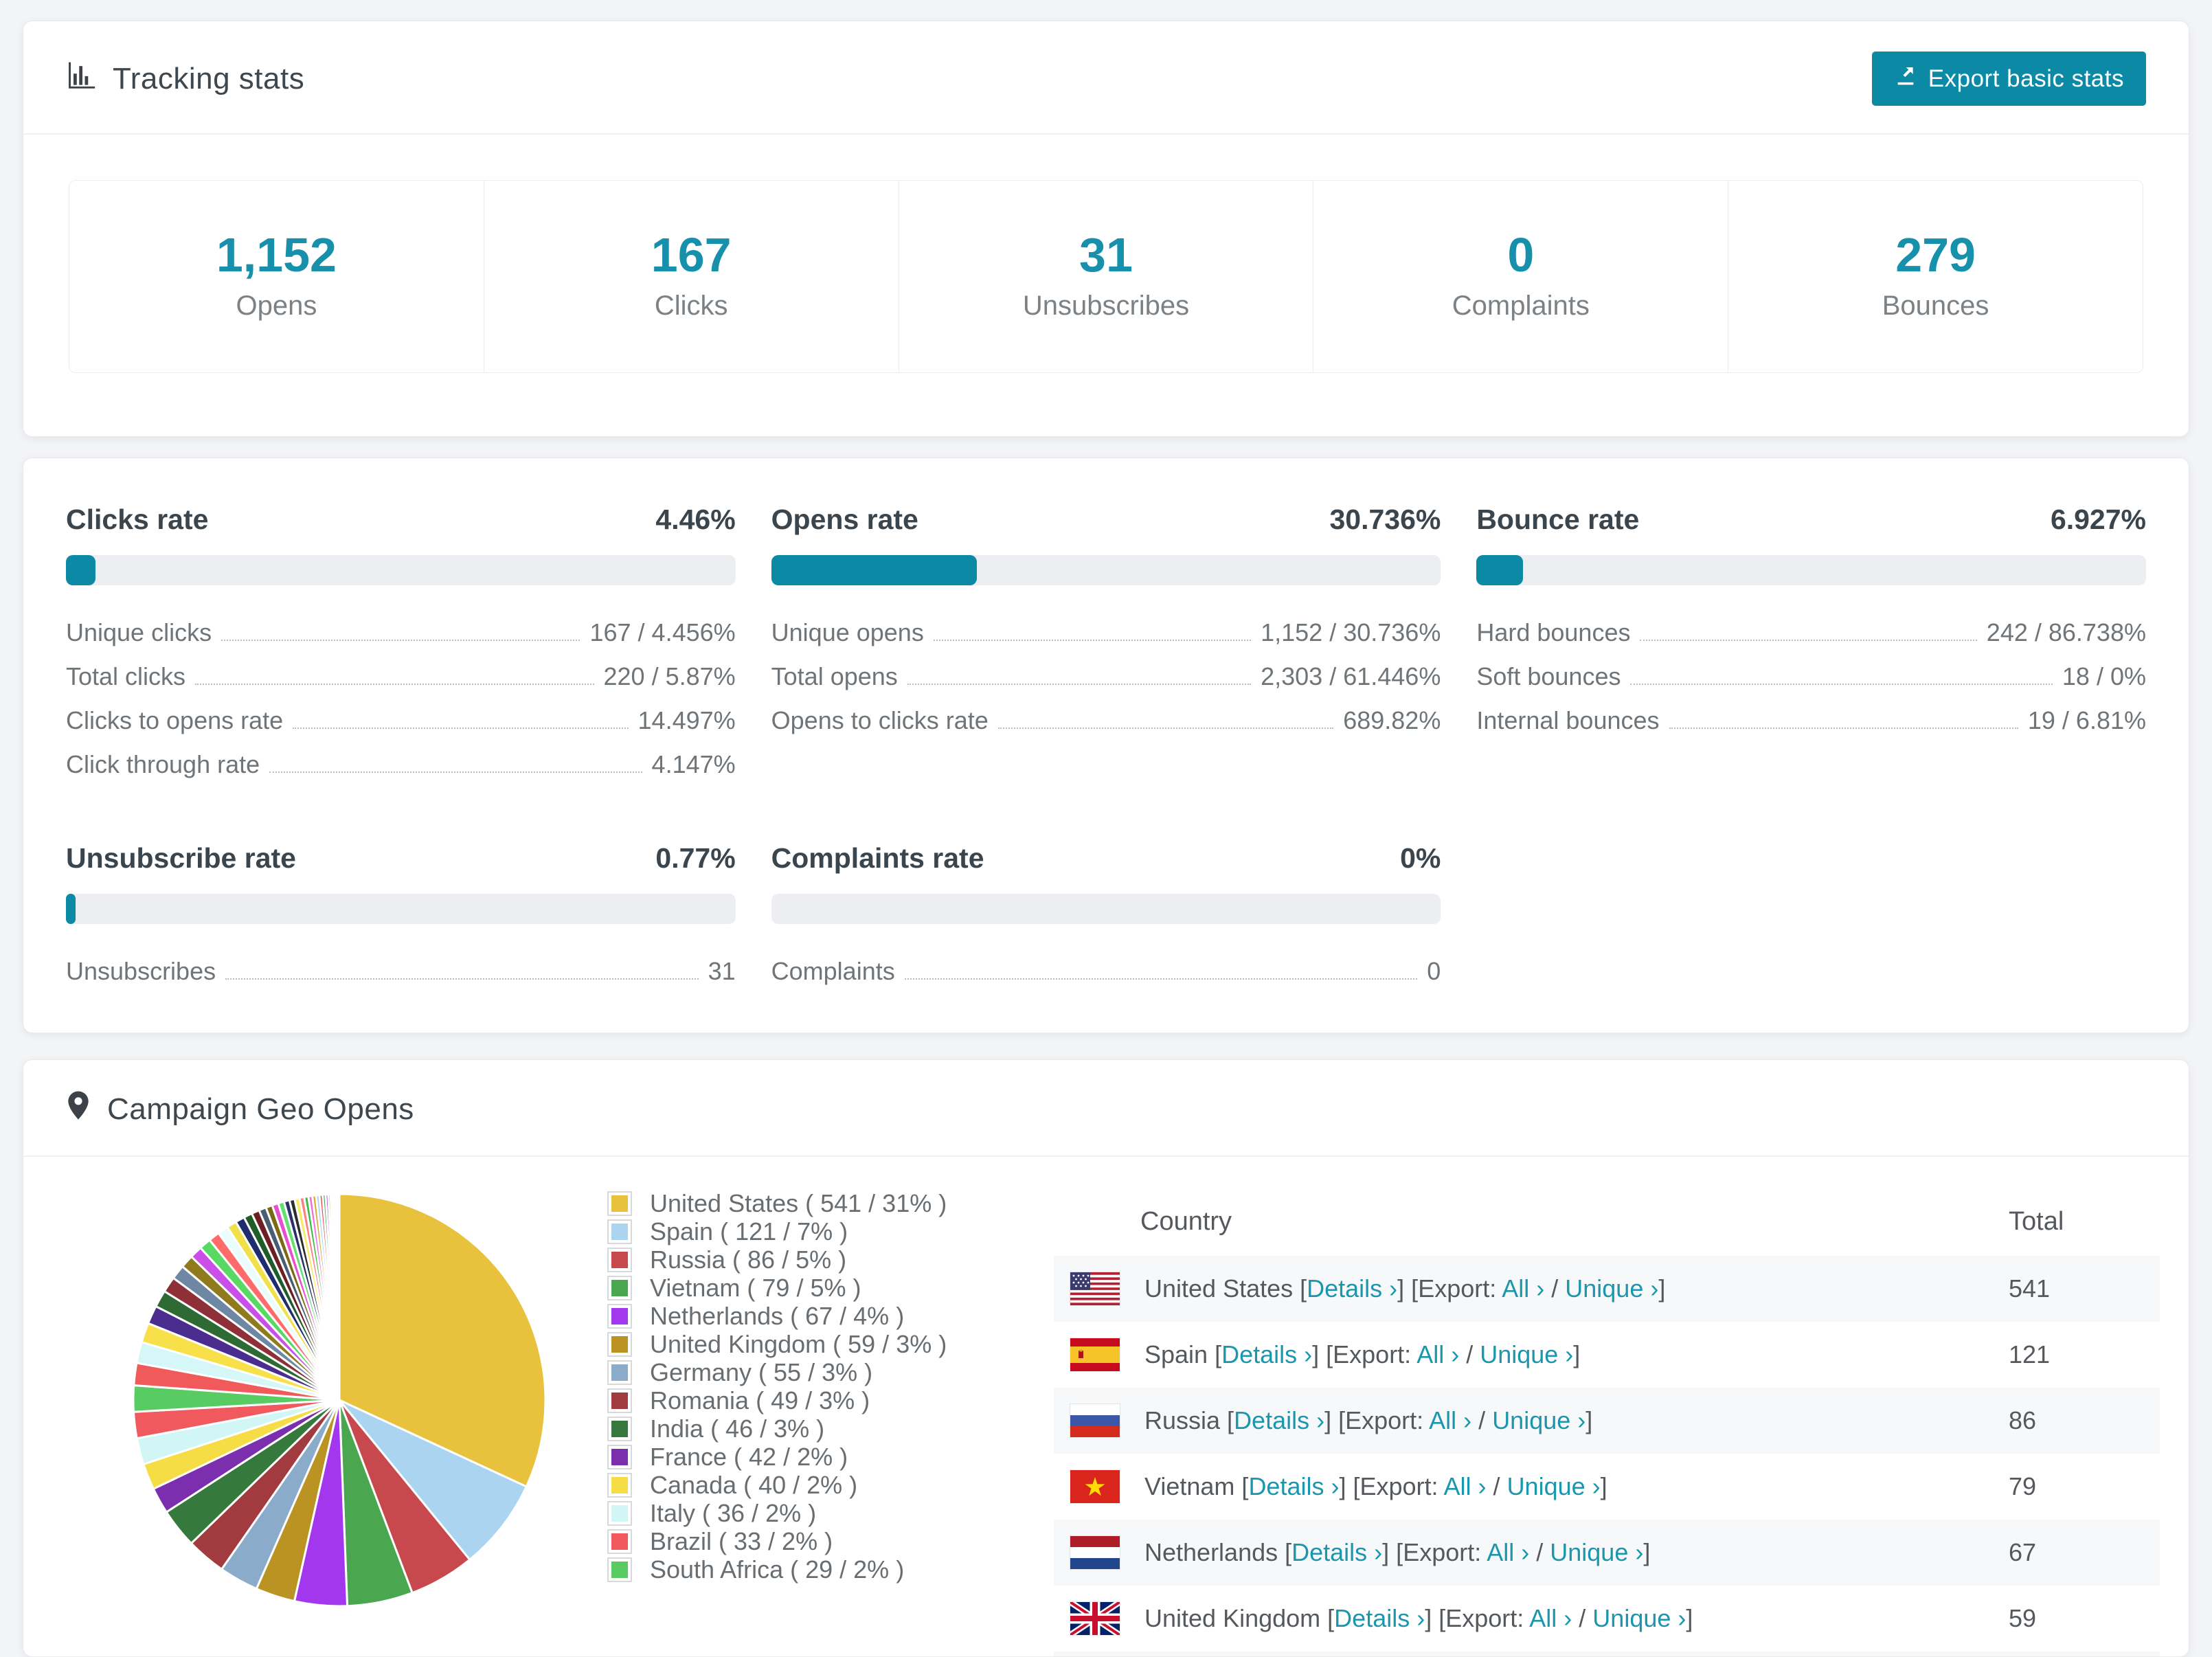 The height and width of the screenshot is (1657, 2212). I want to click on pie-chart-svg, so click(339, 1400).